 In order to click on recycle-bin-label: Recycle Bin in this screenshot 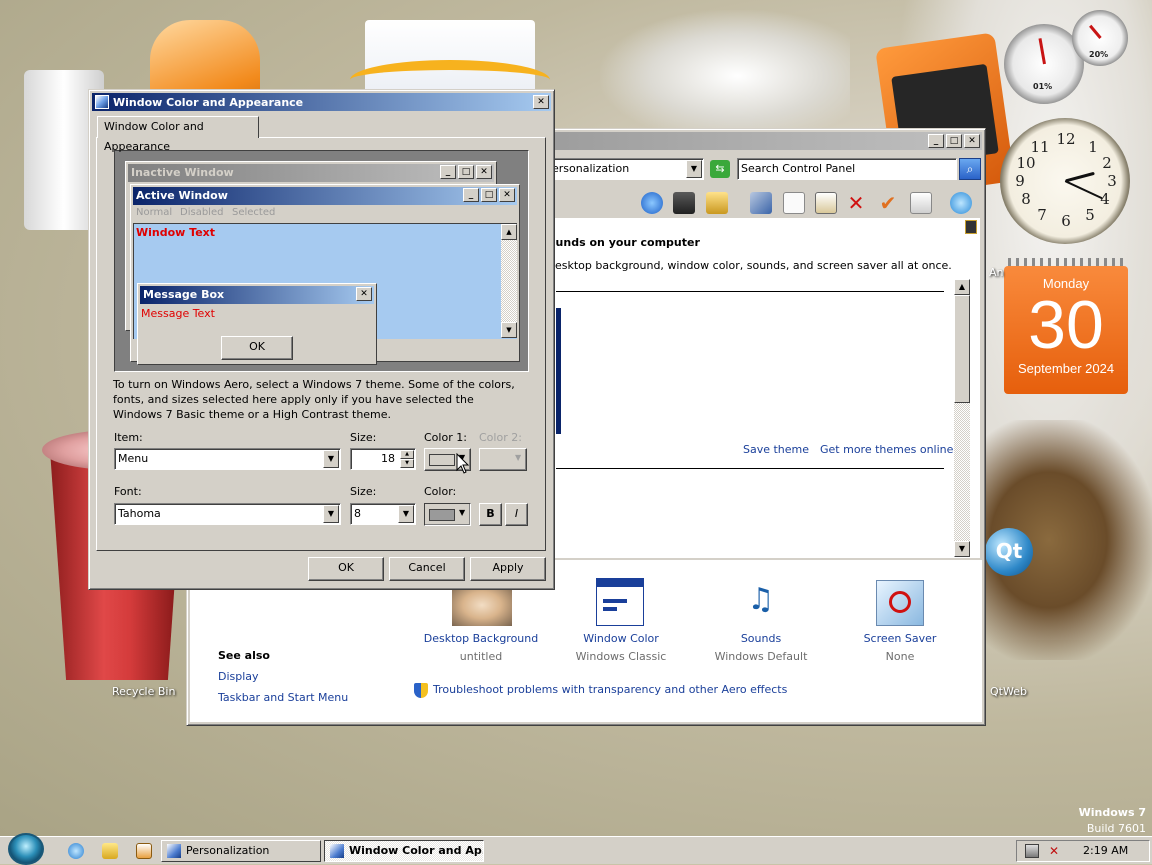, I will do `click(143, 691)`.